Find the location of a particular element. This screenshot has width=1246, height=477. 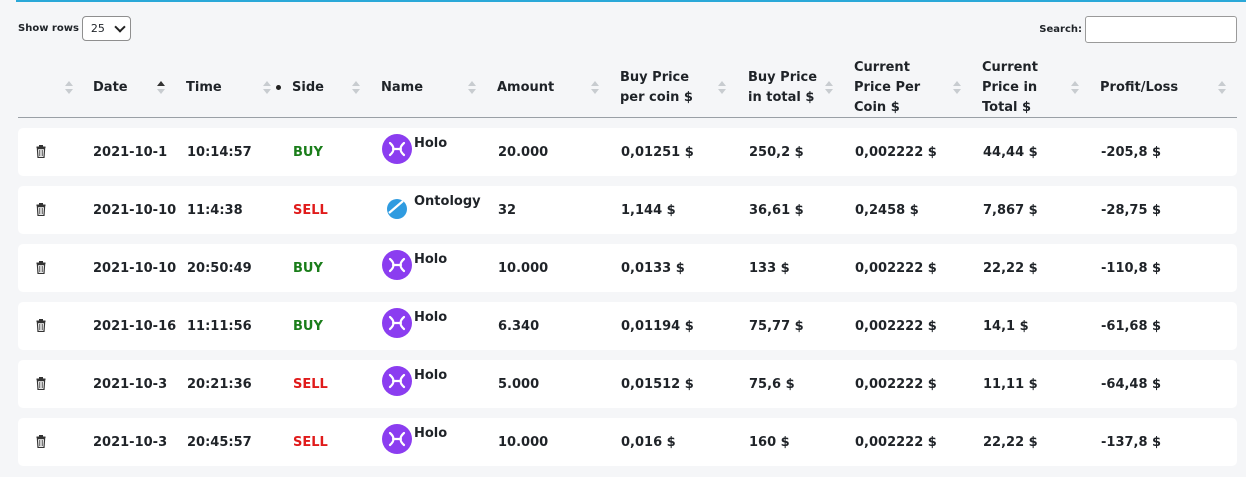

buy-price-total-cell: 133 $ is located at coordinates (769, 268).